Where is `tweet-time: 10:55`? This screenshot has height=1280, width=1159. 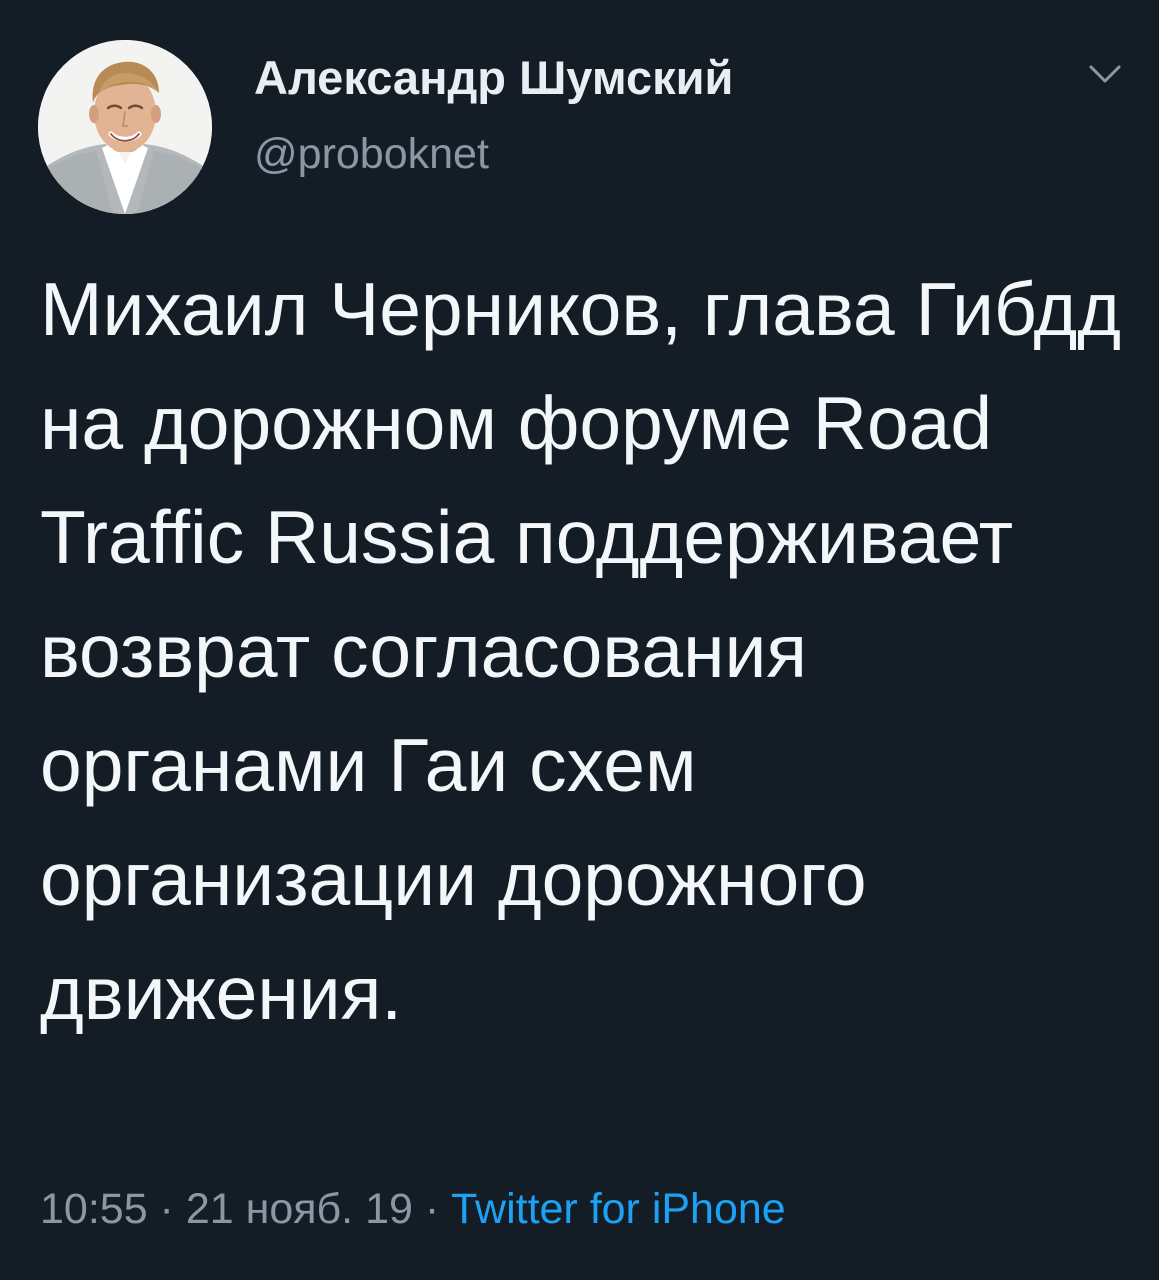
tweet-time: 10:55 is located at coordinates (94, 1209).